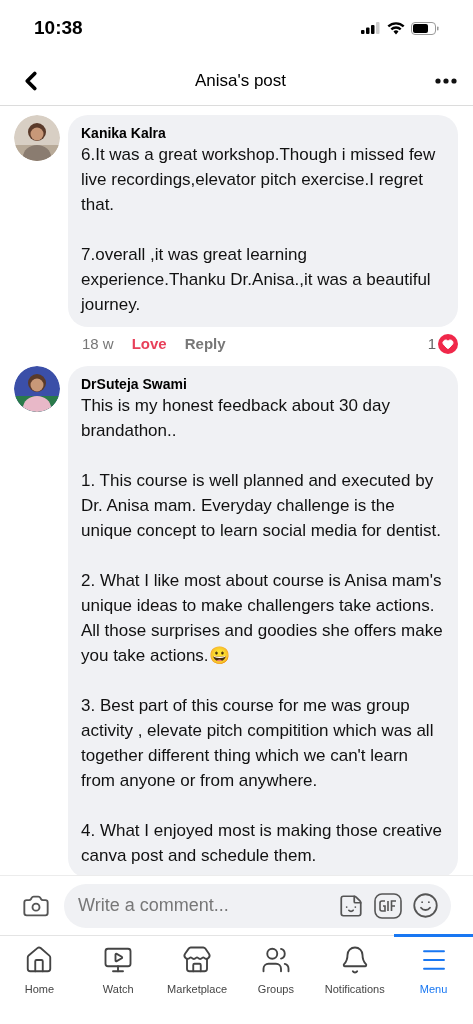 The width and height of the screenshot is (473, 1024). Describe the element at coordinates (425, 905) in the screenshot. I see `emoji-icon` at that location.